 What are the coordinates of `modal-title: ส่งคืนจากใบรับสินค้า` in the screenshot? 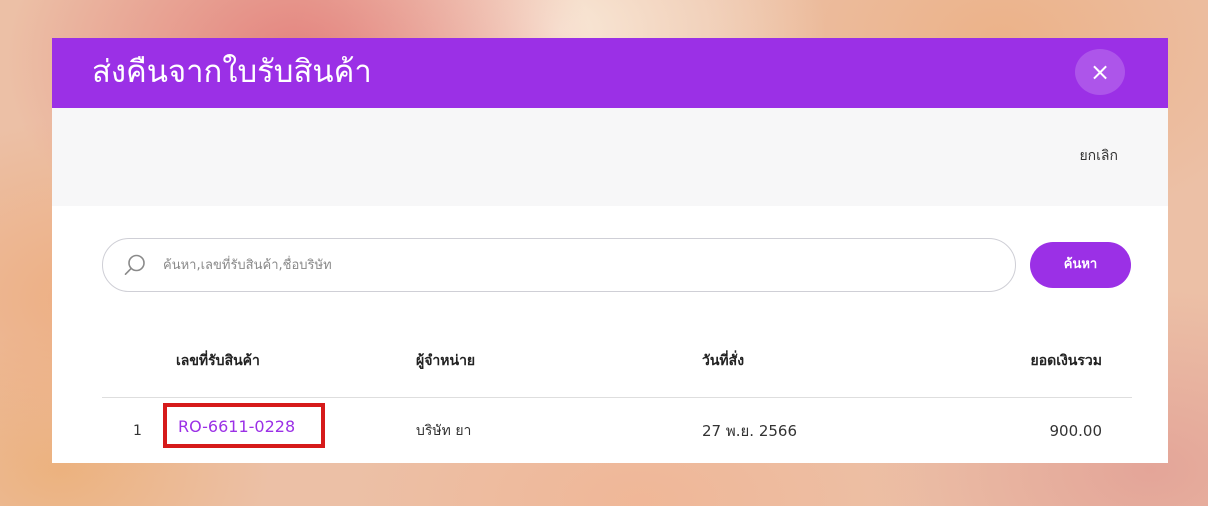 It's located at (232, 72).